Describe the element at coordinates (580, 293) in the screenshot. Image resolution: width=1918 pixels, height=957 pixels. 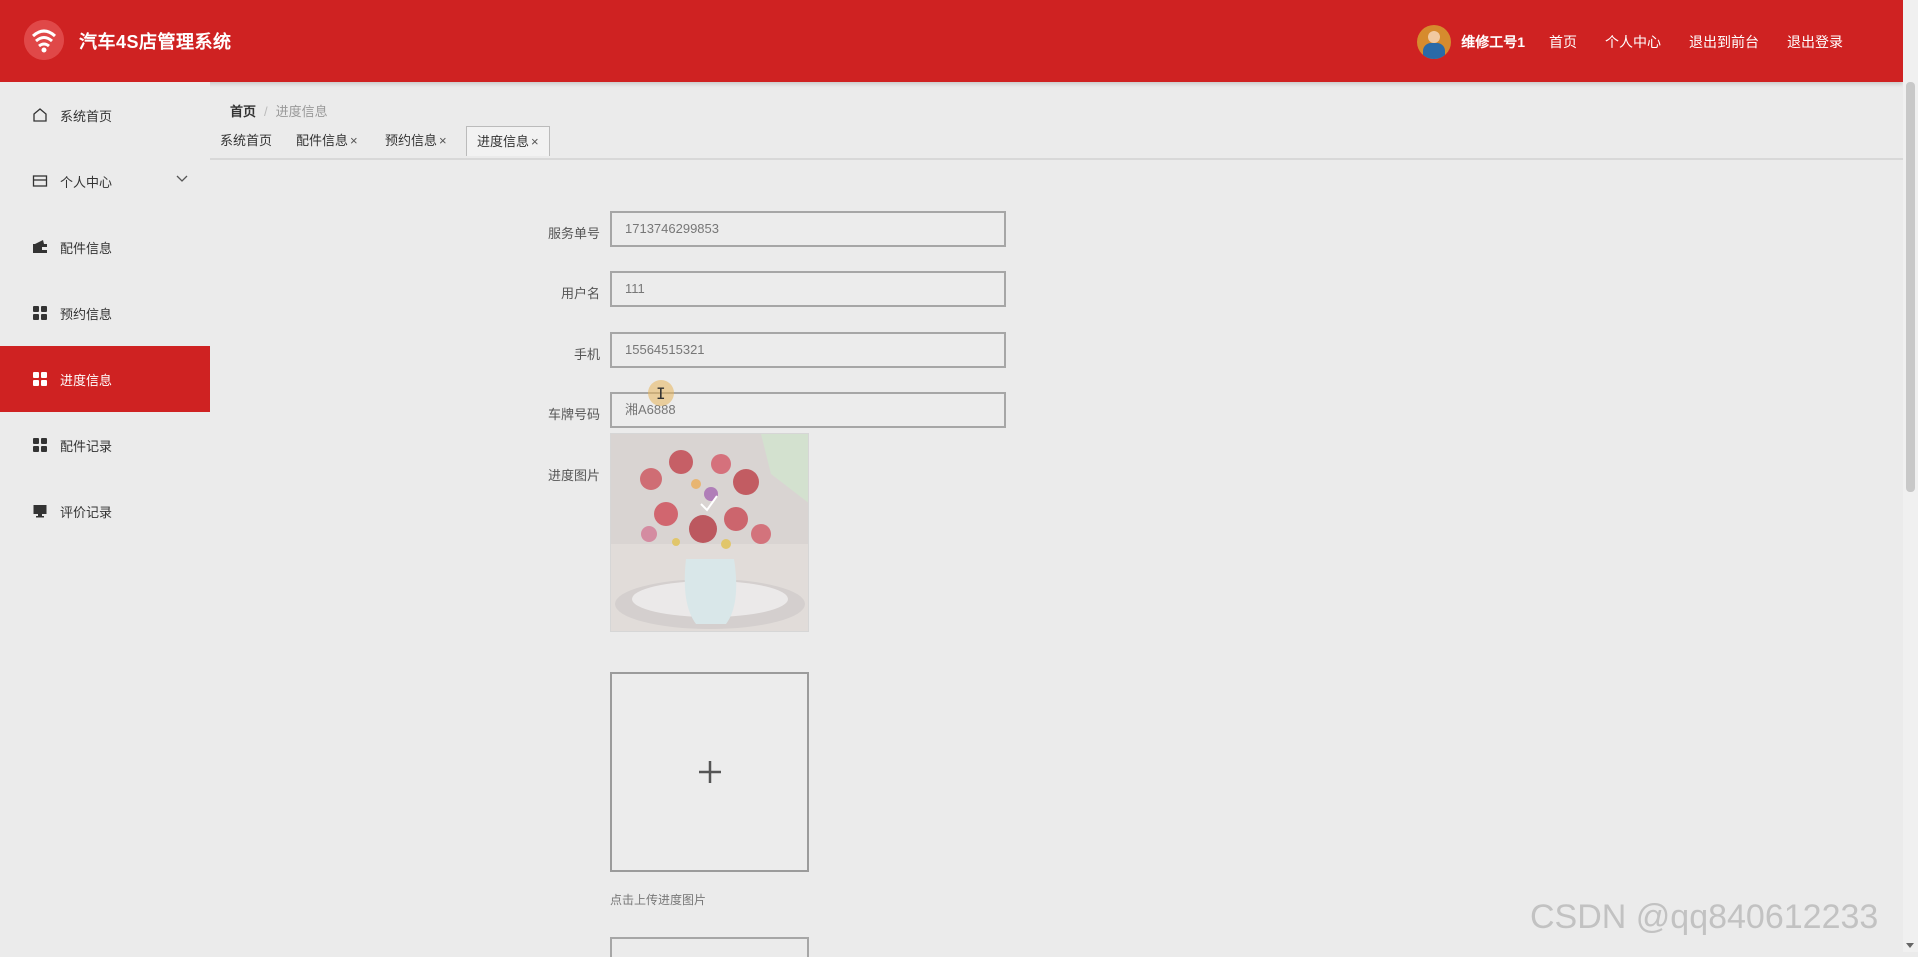
I see `username-label: 用户名` at that location.